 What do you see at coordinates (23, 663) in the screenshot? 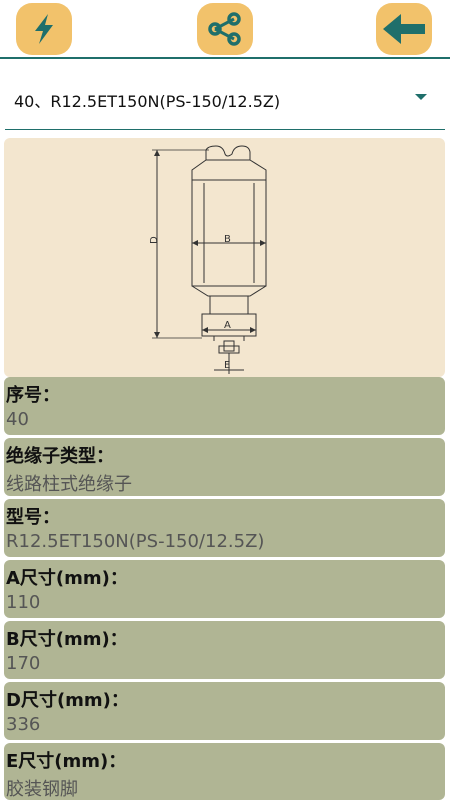
I see `field-value: 170` at bounding box center [23, 663].